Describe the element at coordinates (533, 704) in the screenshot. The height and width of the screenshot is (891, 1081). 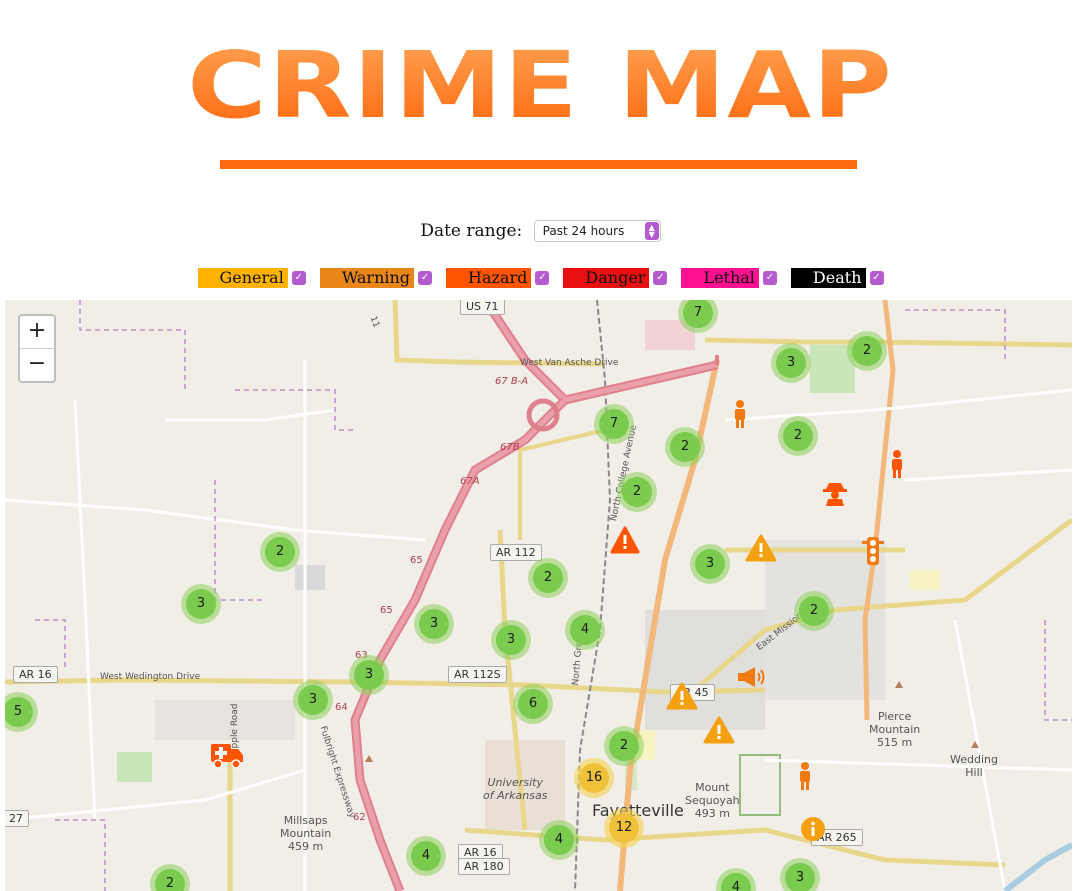
I see `cluster-marker: 6` at that location.